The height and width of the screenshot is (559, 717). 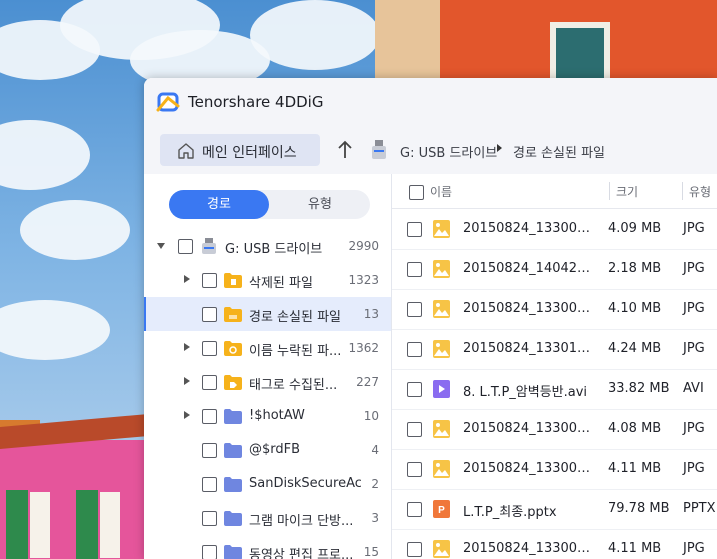 I want to click on tree-item: !$hotAW 10, so click(x=267, y=416).